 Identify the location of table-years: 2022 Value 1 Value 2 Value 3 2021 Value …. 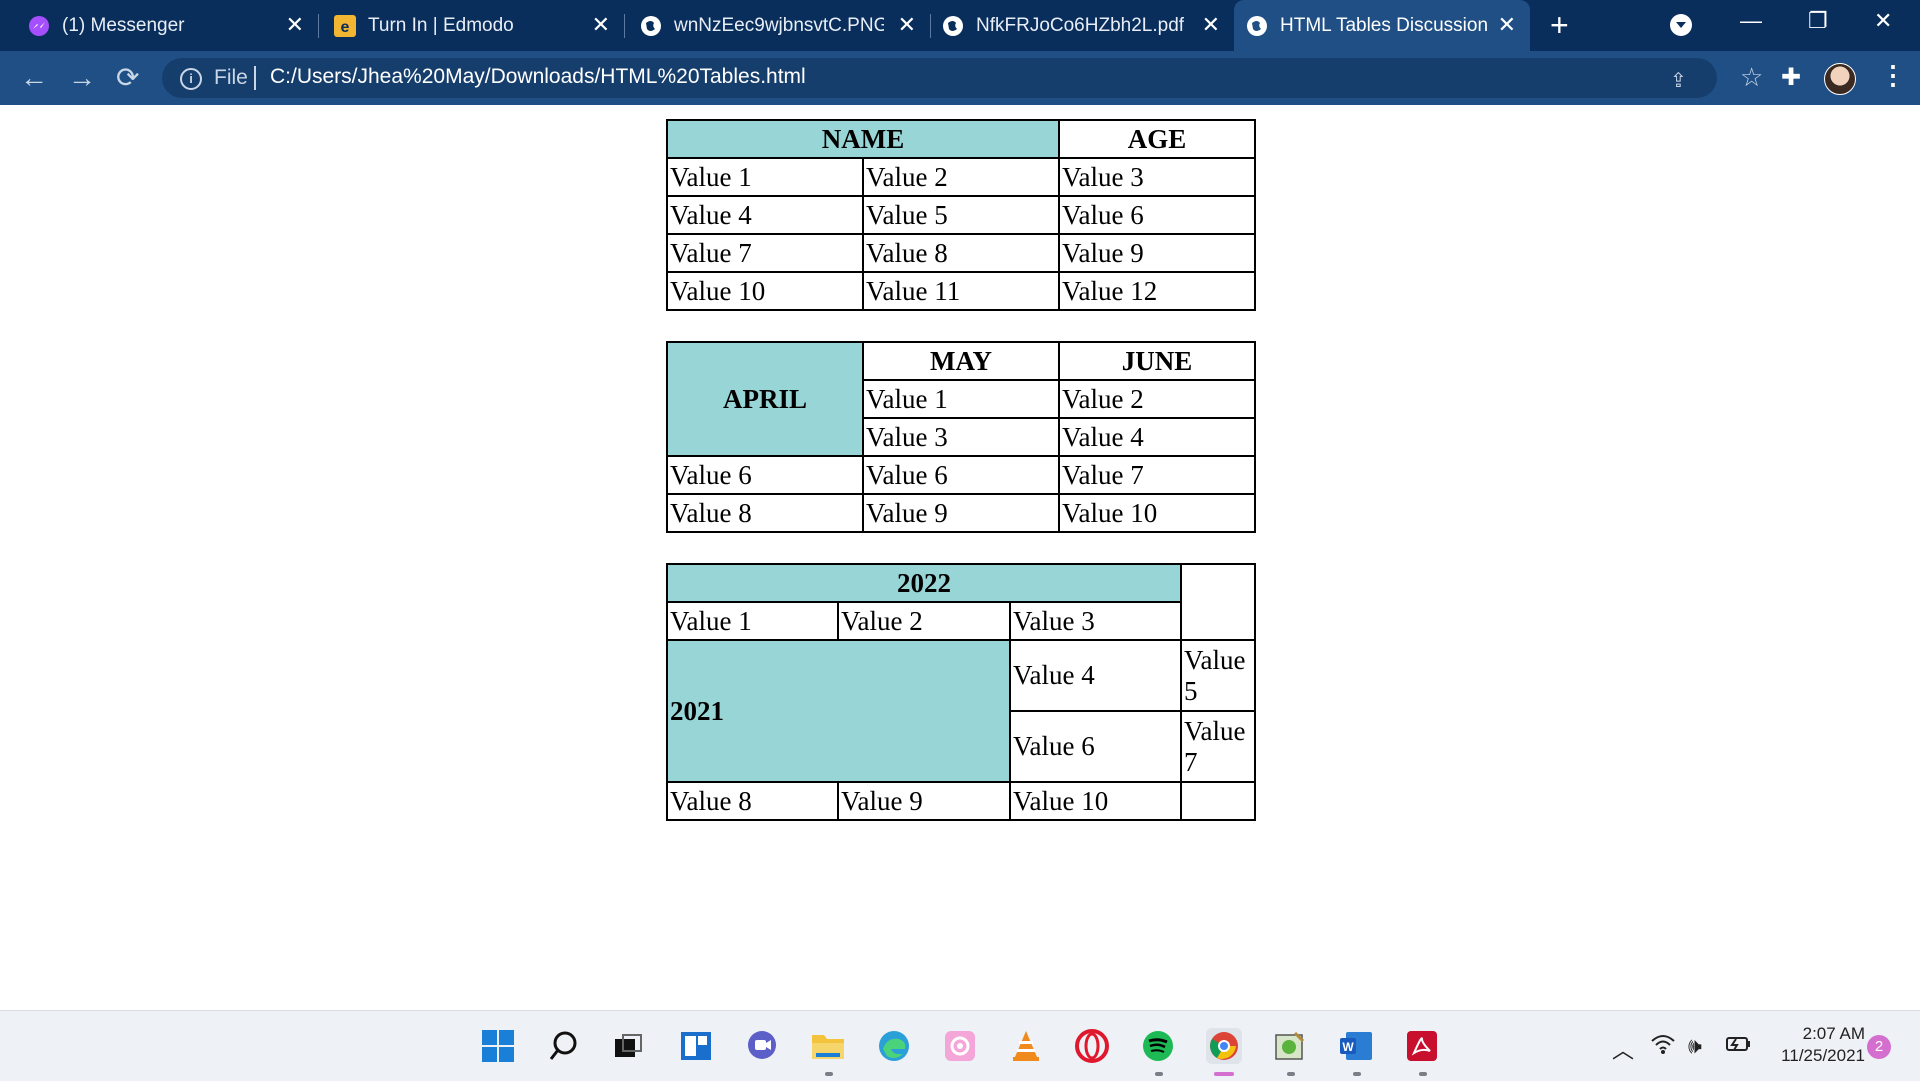
(961, 692).